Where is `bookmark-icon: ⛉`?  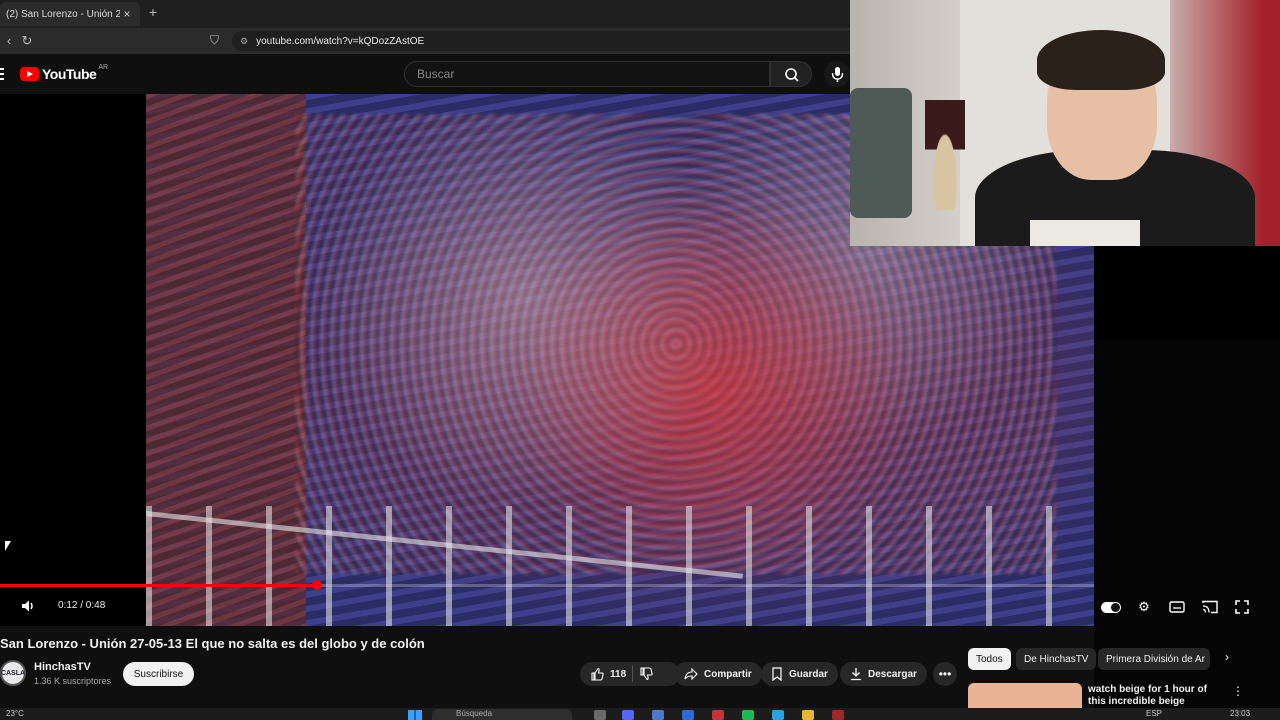 bookmark-icon: ⛉ is located at coordinates (217, 41).